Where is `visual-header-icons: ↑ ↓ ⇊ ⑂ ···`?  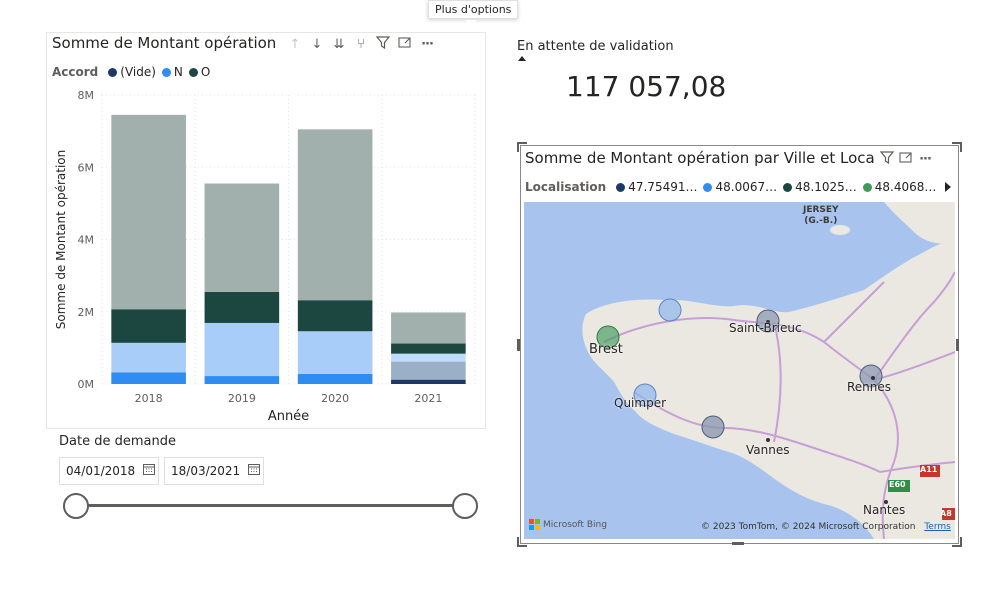 visual-header-icons: ↑ ↓ ⇊ ⑂ ··· is located at coordinates (361, 44).